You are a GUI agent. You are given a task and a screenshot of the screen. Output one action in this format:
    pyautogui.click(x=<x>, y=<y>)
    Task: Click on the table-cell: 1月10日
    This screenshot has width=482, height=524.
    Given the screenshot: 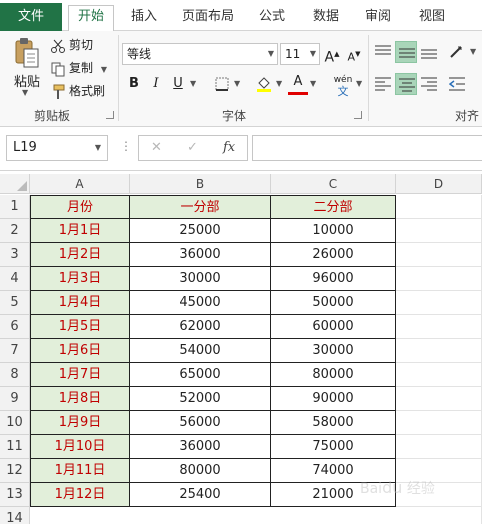 What is the action you would take?
    pyautogui.click(x=80, y=447)
    